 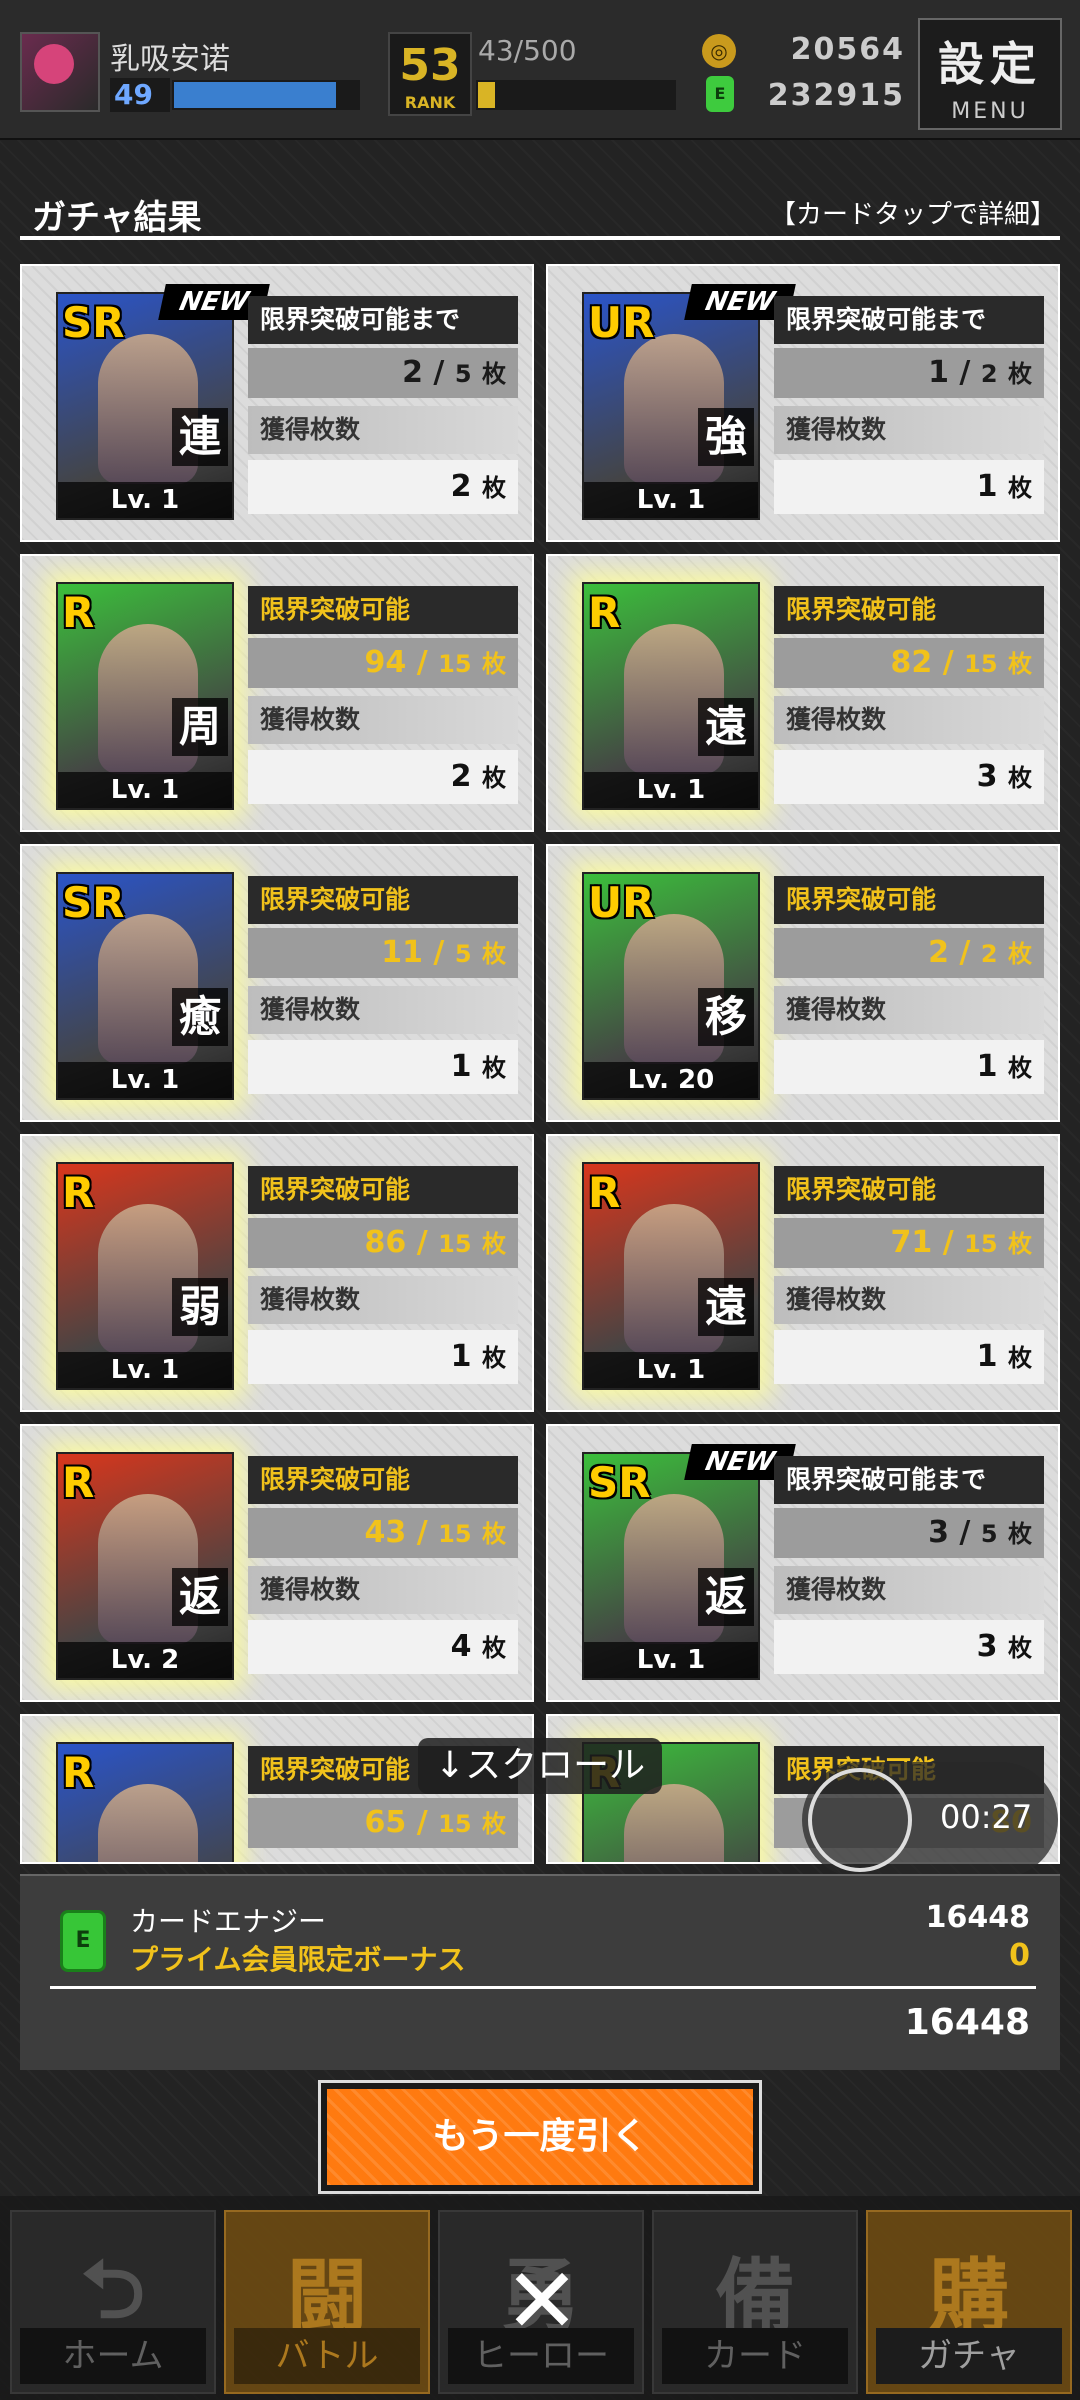 What do you see at coordinates (277, 693) in the screenshot?
I see `result-card: R 周 Lv. 1 限界突破可能 94 / 15 枚獲得枚数 2 枚` at bounding box center [277, 693].